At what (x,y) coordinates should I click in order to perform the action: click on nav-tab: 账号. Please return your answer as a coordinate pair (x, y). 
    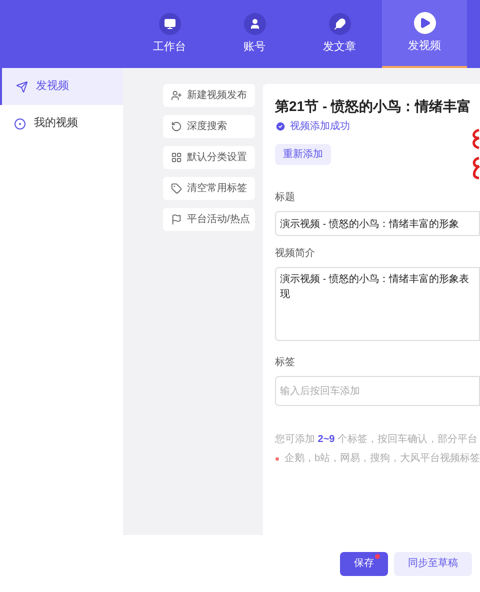
    Looking at the image, I should click on (254, 34).